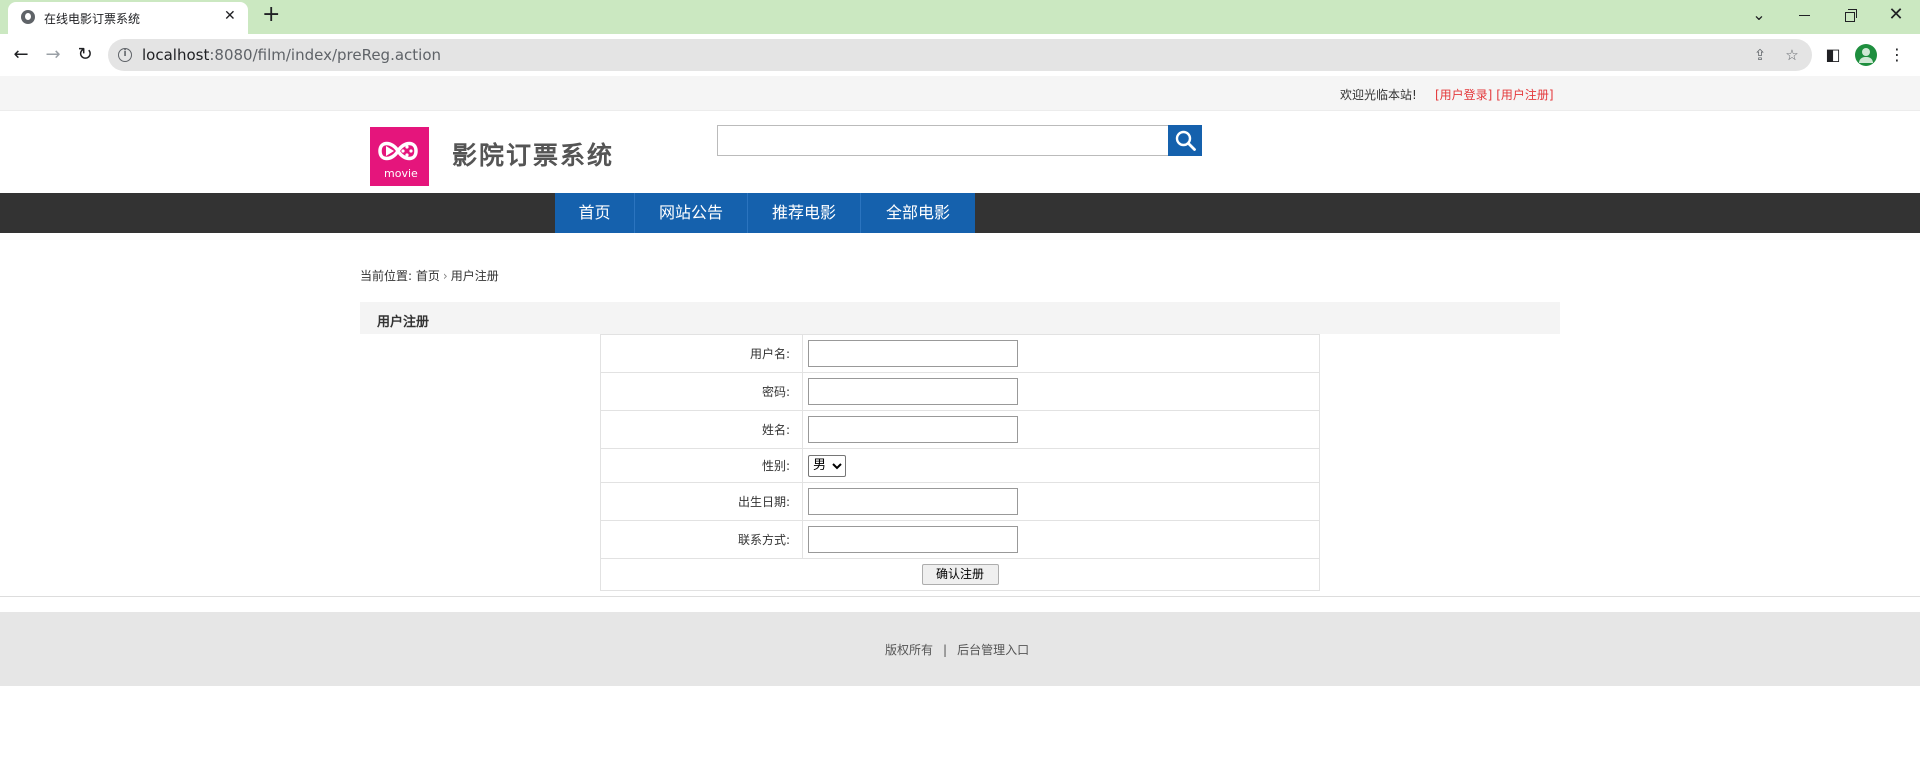  What do you see at coordinates (291, 55) in the screenshot?
I see `url-text: localhost:8080/film/index/preReg.action` at bounding box center [291, 55].